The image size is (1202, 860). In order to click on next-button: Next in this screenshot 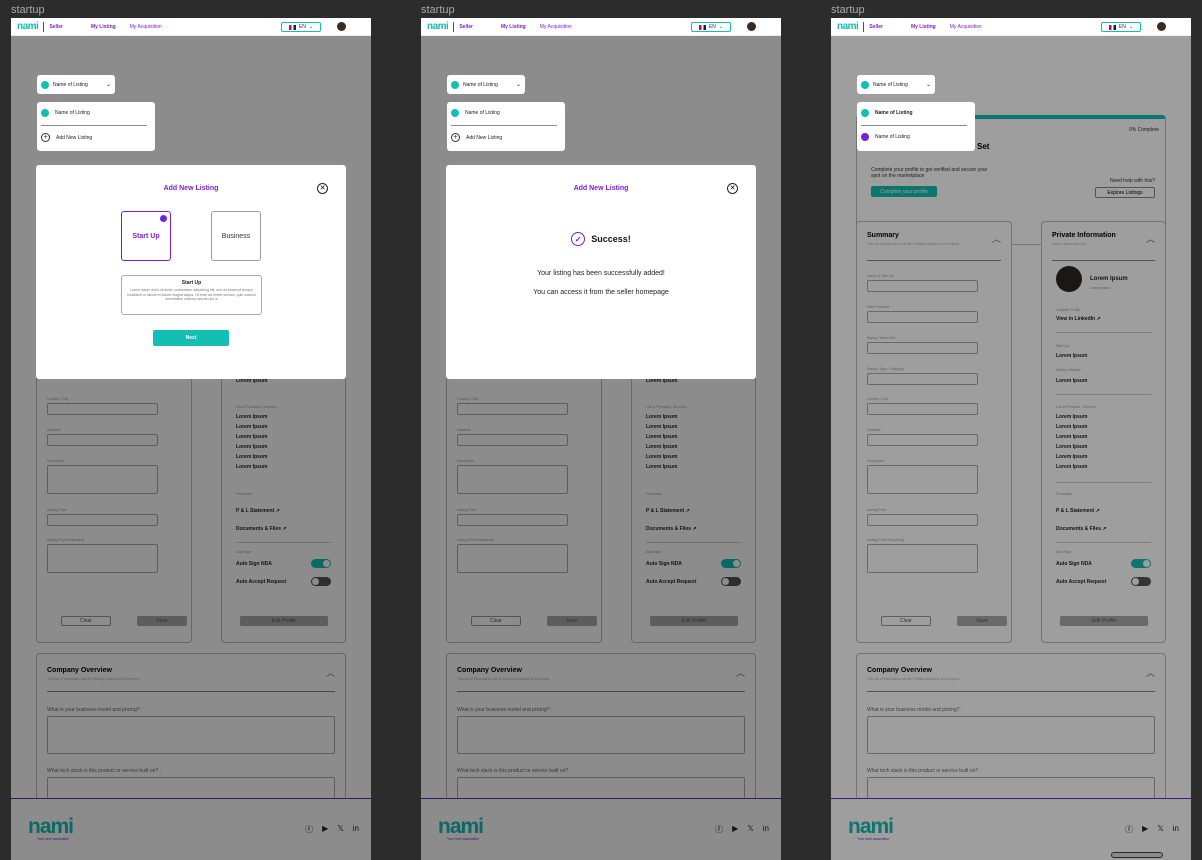, I will do `click(191, 338)`.